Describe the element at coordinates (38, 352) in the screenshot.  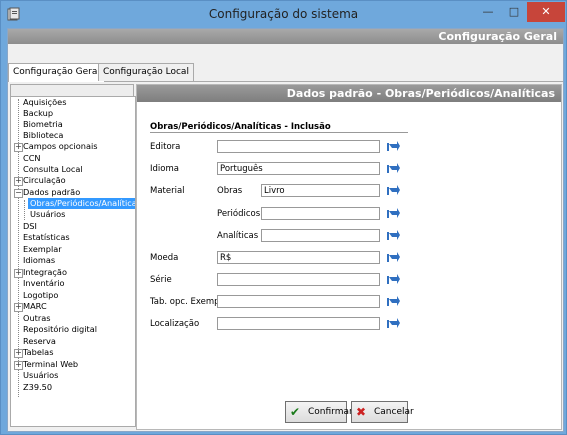
I see `tree-item-tabelas: Tabelas` at that location.